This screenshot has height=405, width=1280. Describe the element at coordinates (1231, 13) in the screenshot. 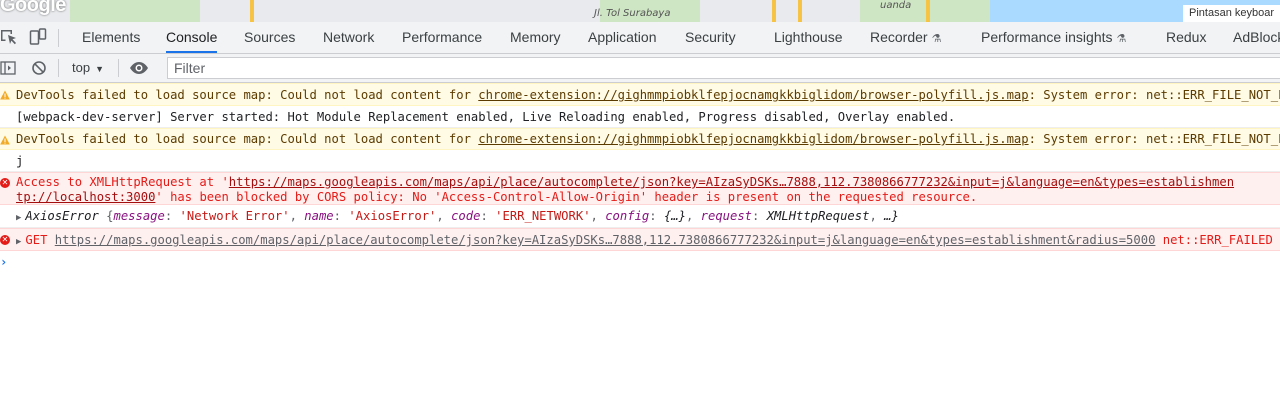

I see `keyboard-shortcuts-button: Pintasan keyboar` at that location.